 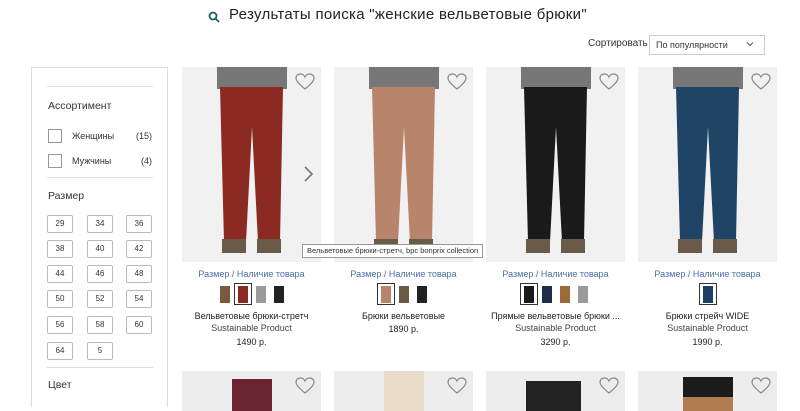 What do you see at coordinates (139, 274) in the screenshot?
I see `size-button-48: 48` at bounding box center [139, 274].